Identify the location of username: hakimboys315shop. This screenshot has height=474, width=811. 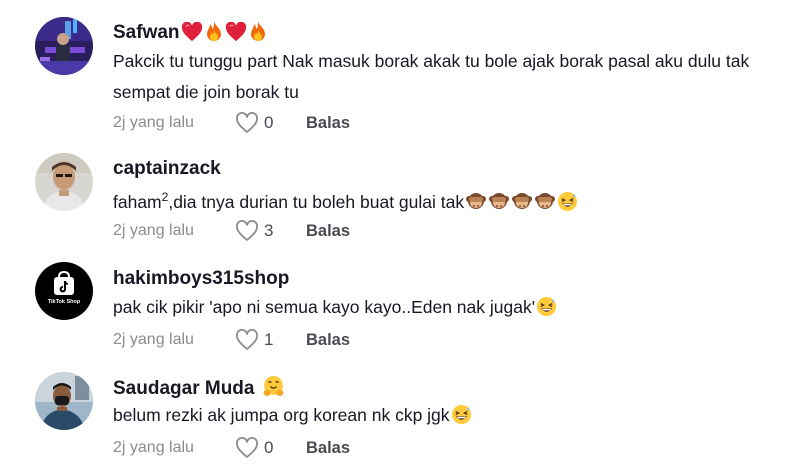
(201, 279).